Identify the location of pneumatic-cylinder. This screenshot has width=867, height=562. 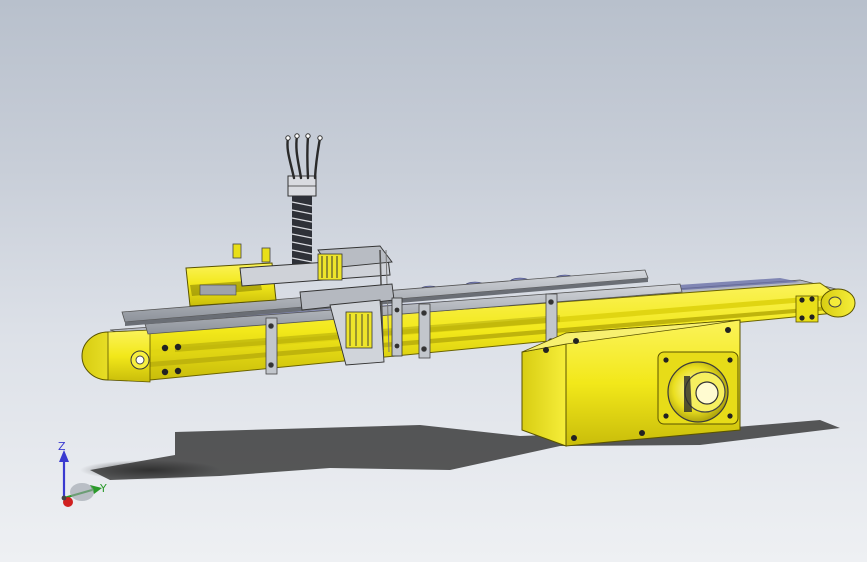
(302, 220).